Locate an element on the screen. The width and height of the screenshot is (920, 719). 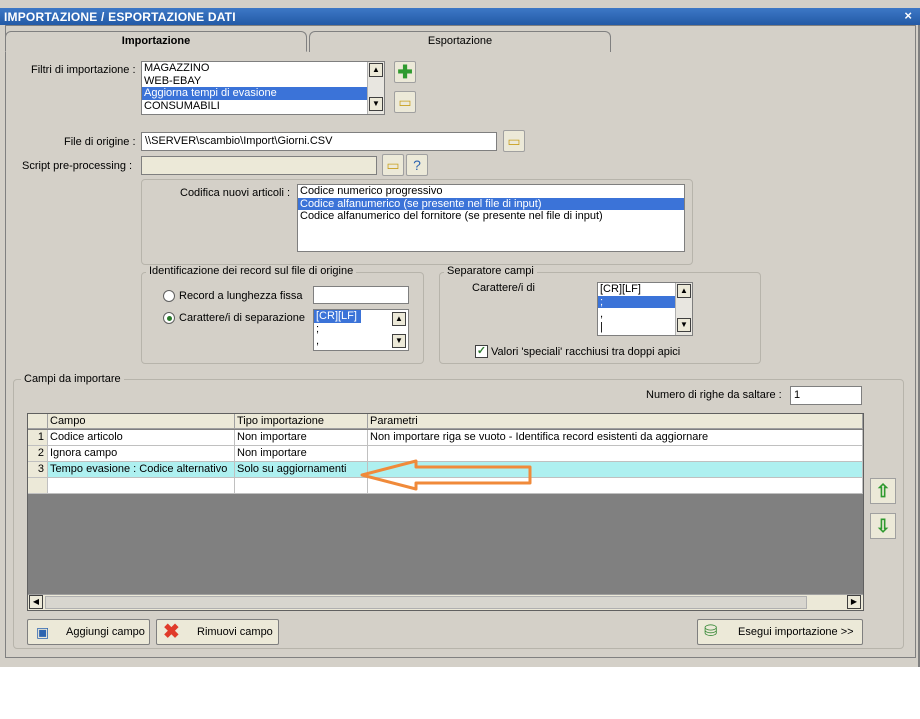
list-item: Codice numerico progressivo is located at coordinates (491, 191).